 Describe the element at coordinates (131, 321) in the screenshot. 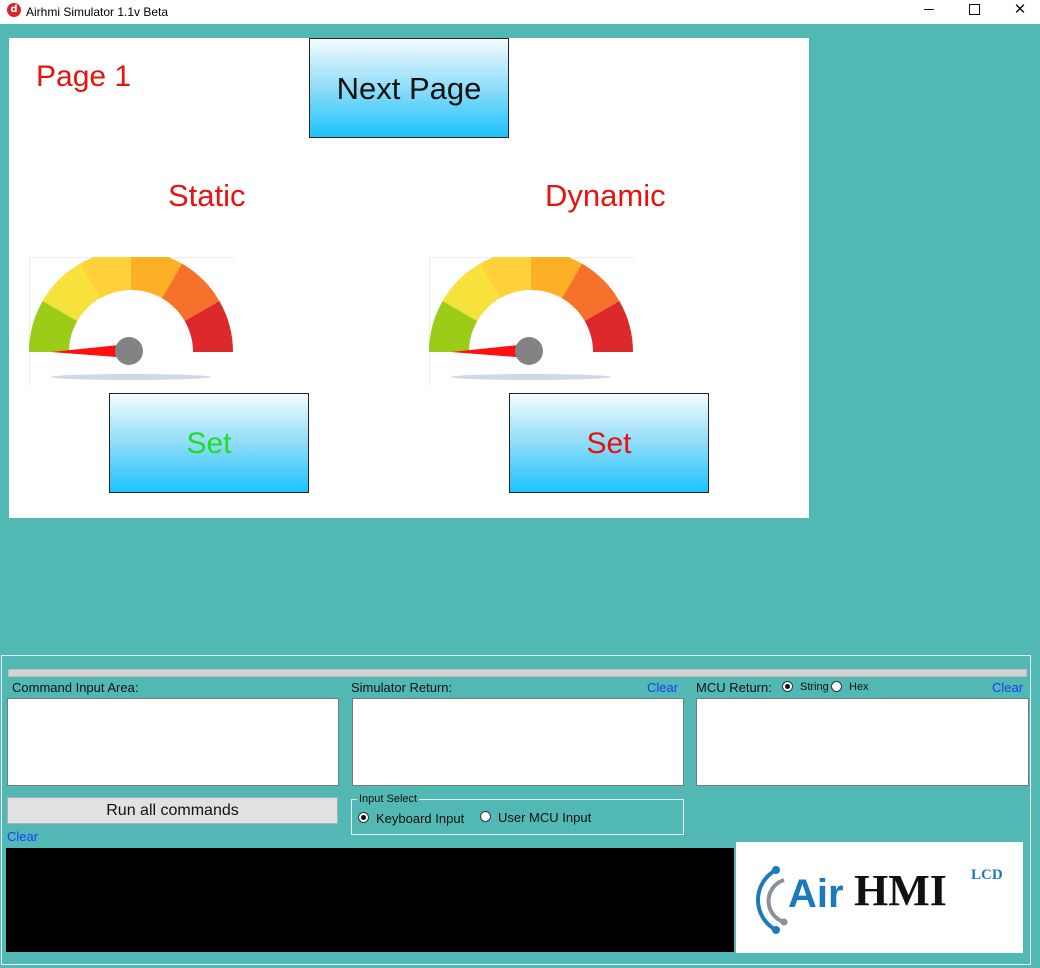

I see `static-gauge` at that location.